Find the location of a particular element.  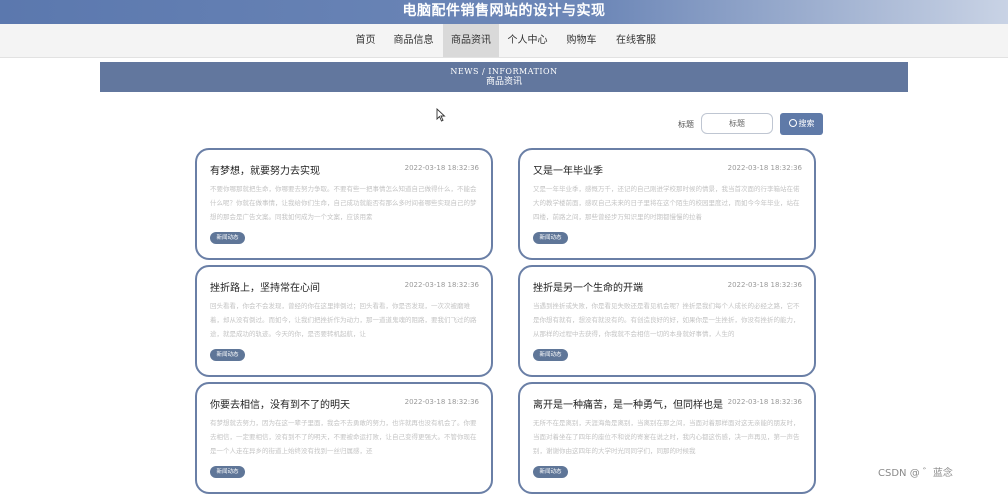

search-button-label: 搜索 is located at coordinates (806, 123).